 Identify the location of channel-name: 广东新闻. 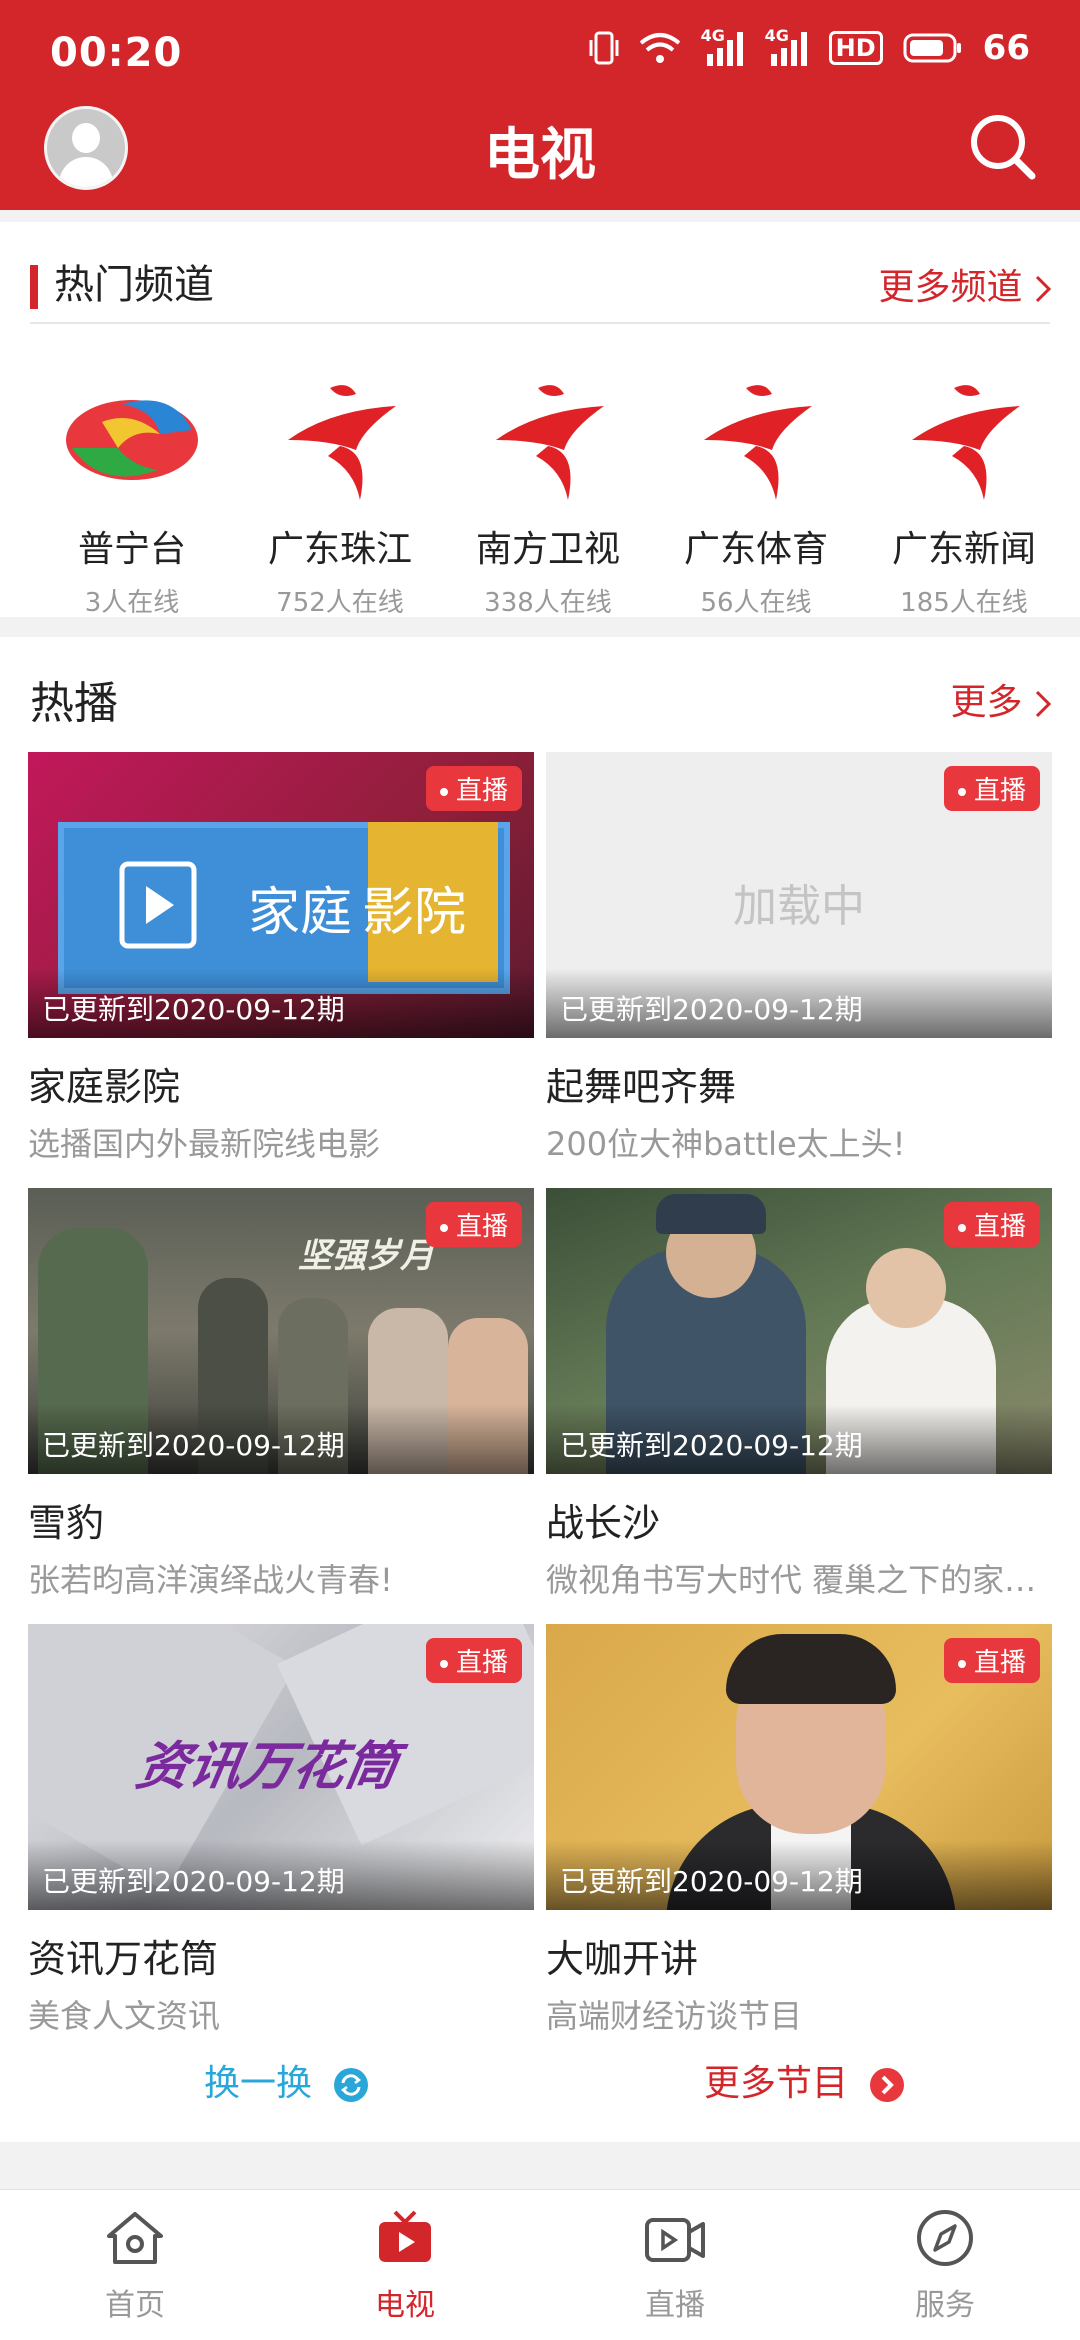
(963, 549).